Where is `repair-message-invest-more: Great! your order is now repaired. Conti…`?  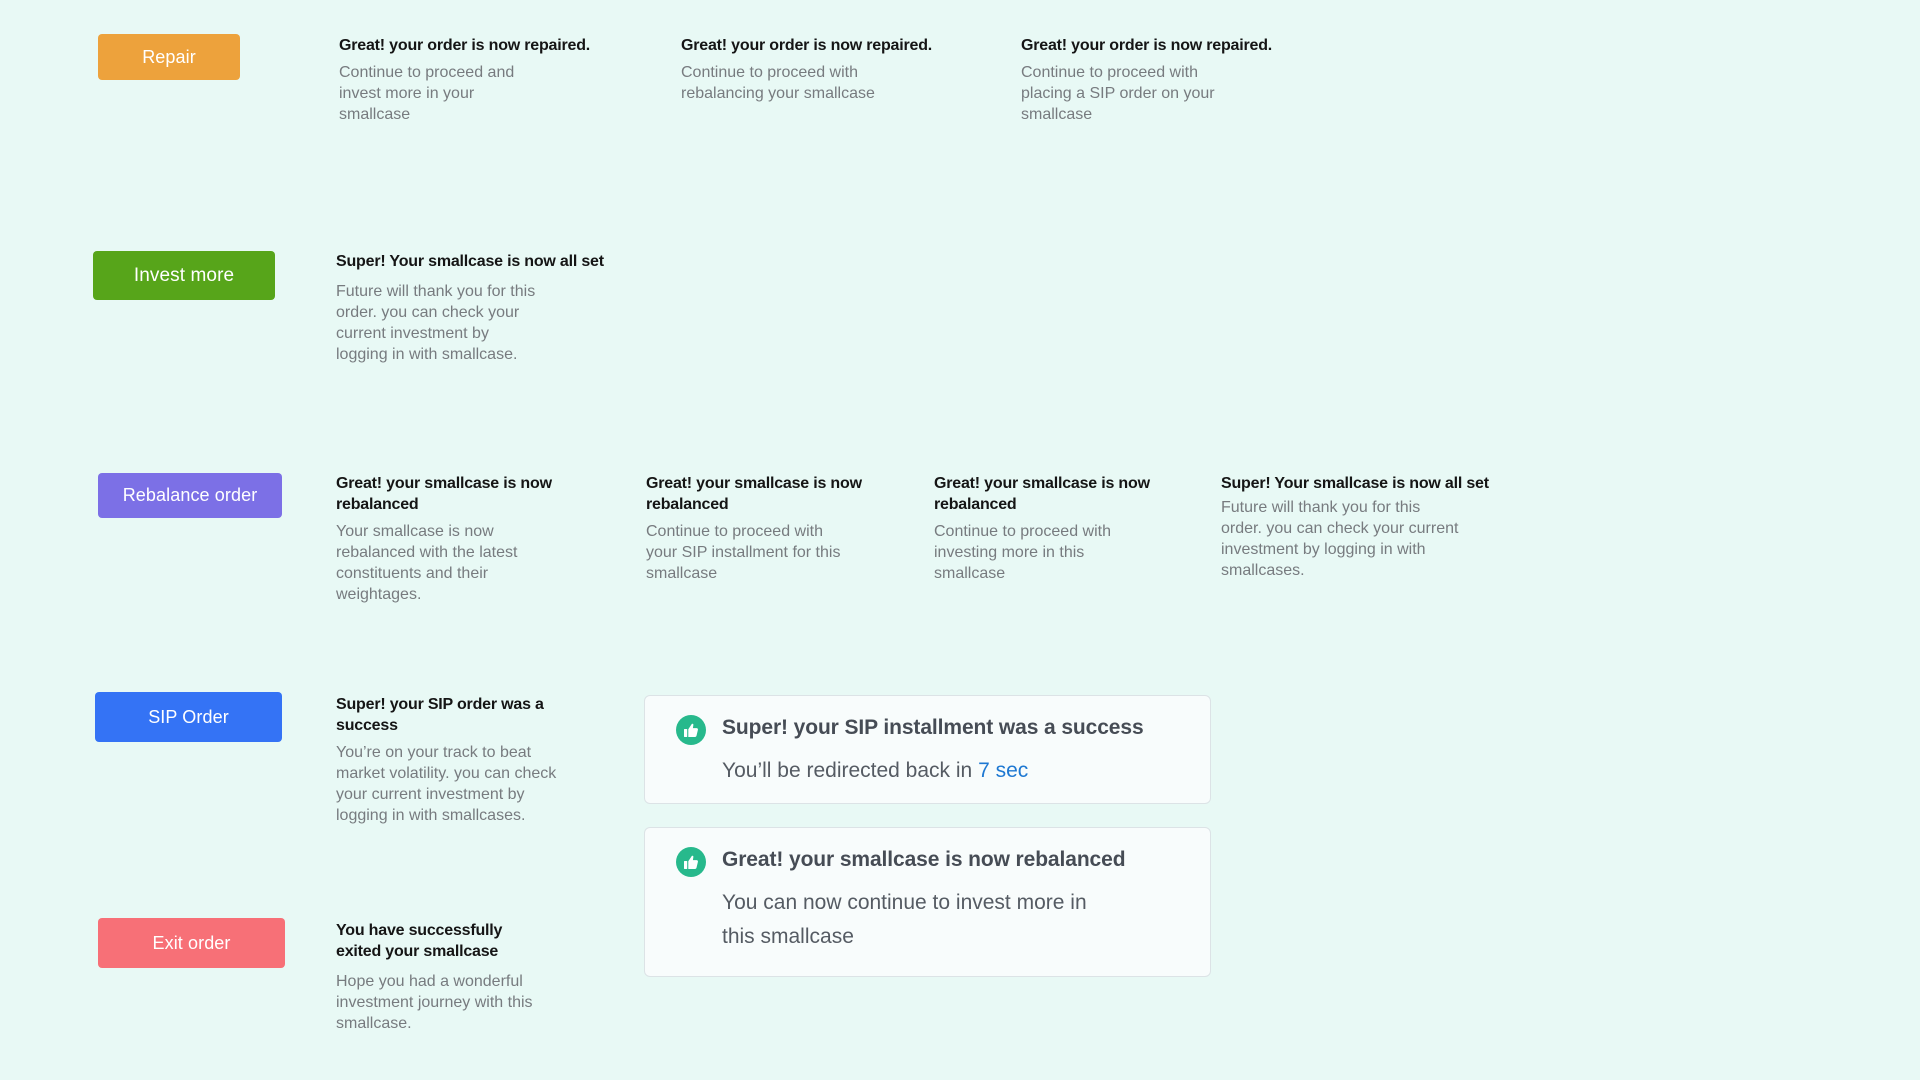 repair-message-invest-more: Great! your order is now repaired. Conti… is located at coordinates (474, 80).